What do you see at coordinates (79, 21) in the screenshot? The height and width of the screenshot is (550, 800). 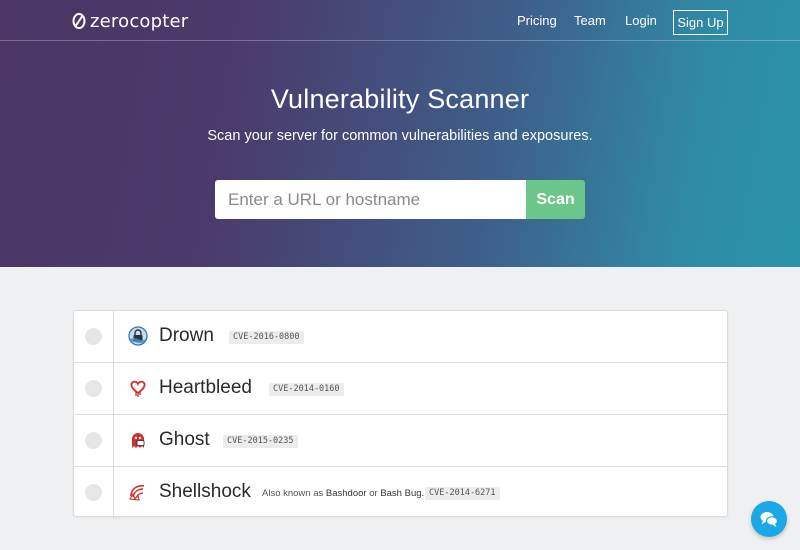 I see `slashed-circle-icon` at bounding box center [79, 21].